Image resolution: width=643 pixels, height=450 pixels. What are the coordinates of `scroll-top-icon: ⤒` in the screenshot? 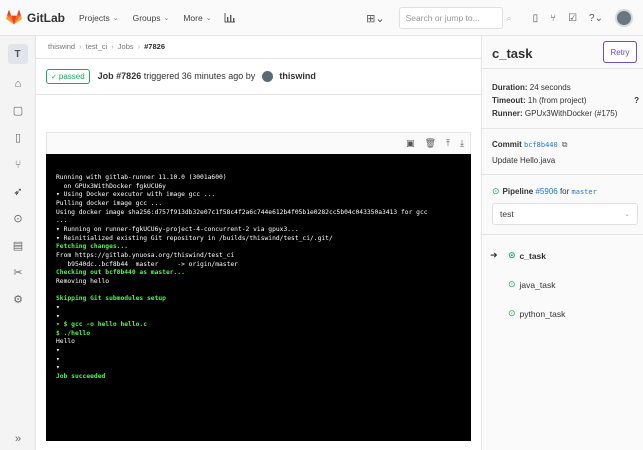 It's located at (448, 143).